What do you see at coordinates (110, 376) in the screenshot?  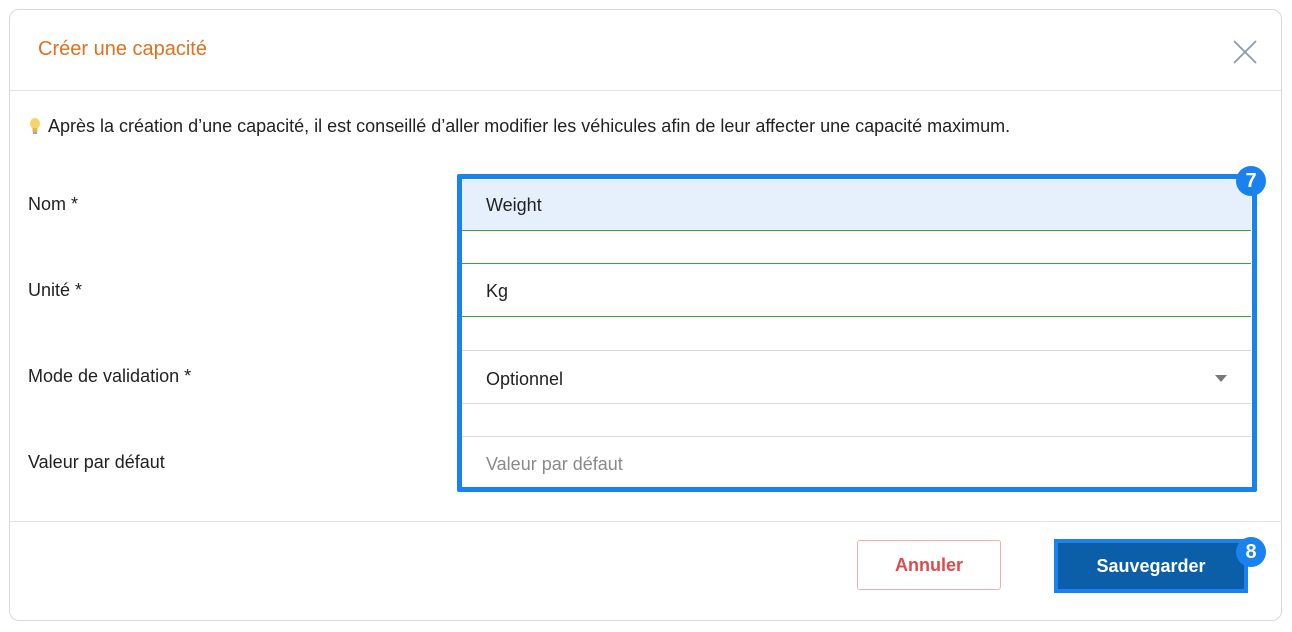 I see `validation-mode-label: Mode de validation *` at bounding box center [110, 376].